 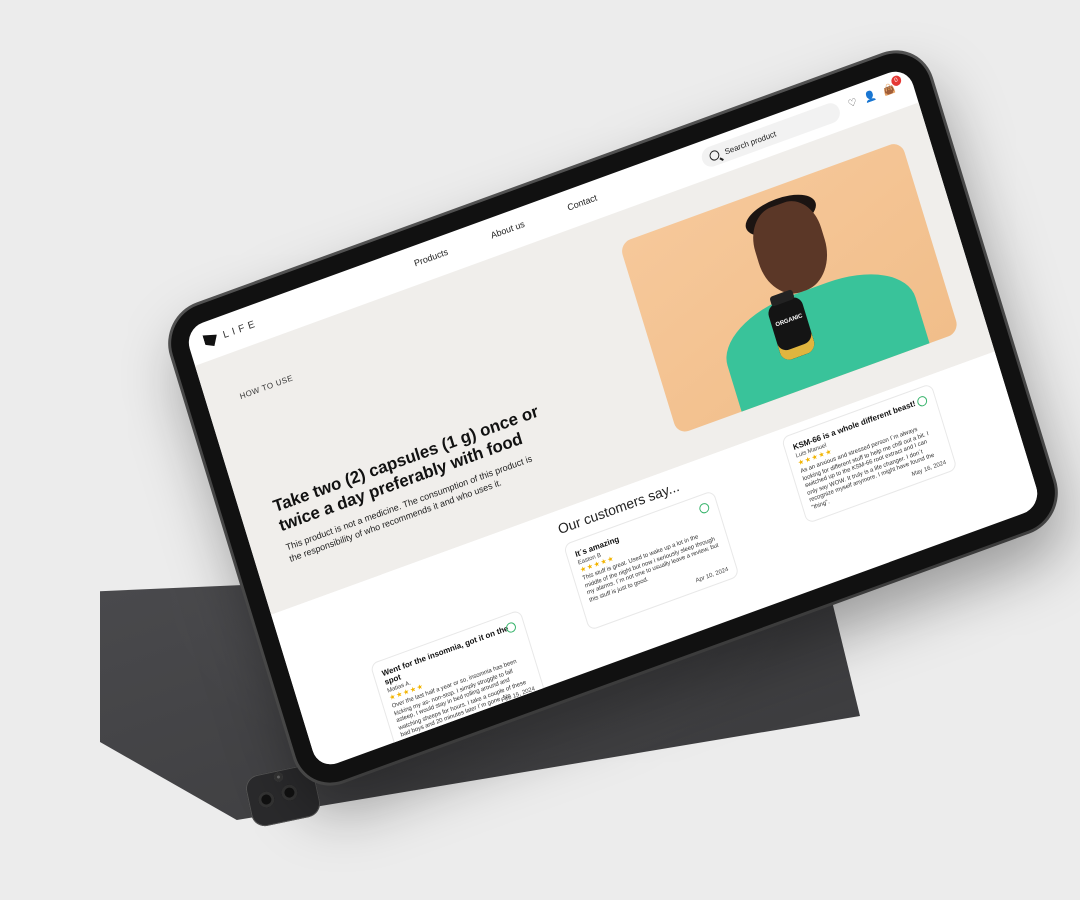 I want to click on nav-contact: Contact, so click(x=582, y=202).